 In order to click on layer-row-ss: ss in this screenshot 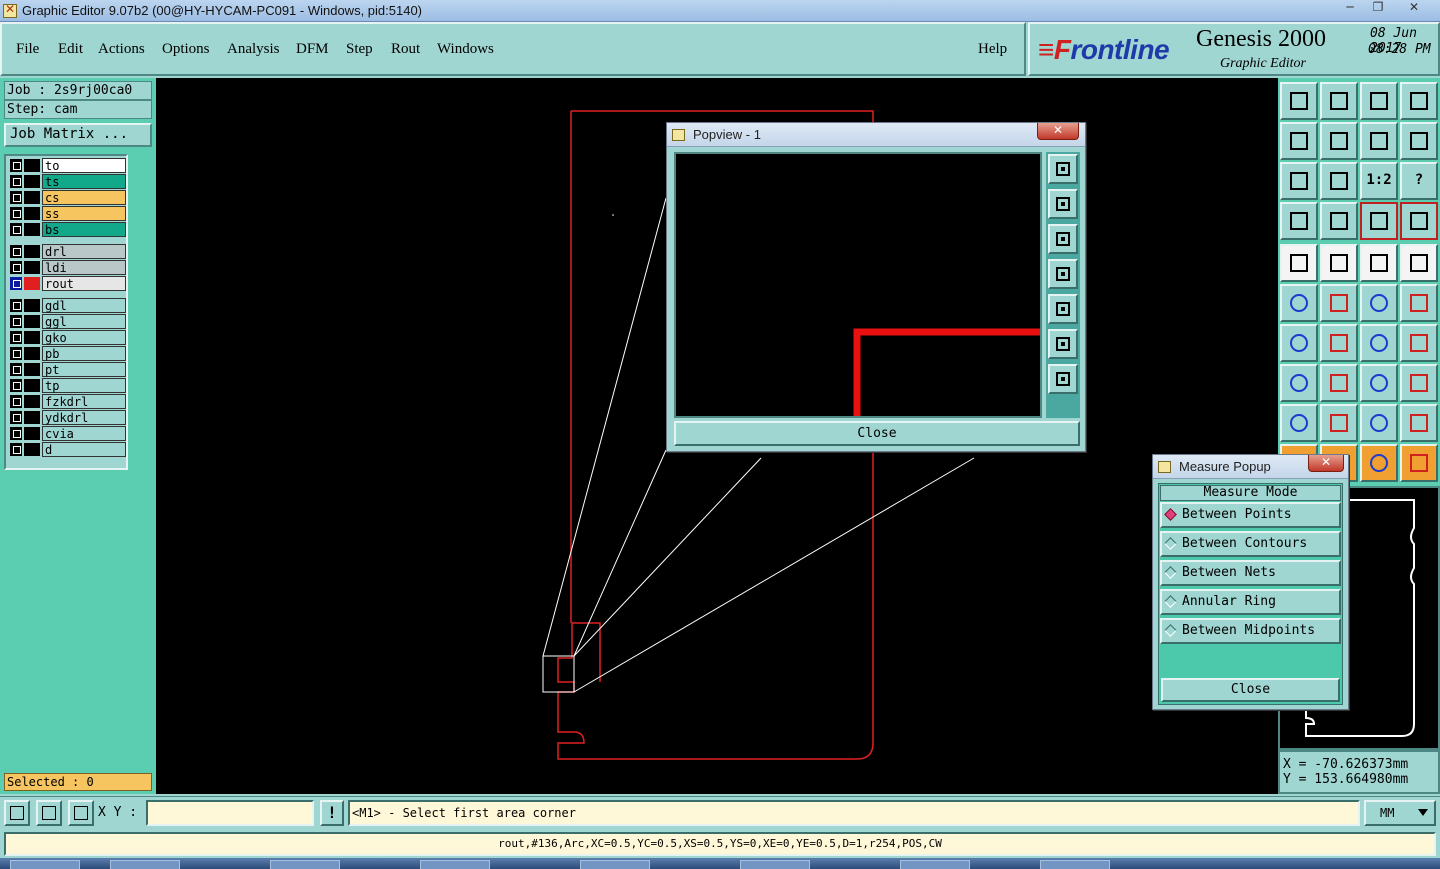, I will do `click(67, 213)`.